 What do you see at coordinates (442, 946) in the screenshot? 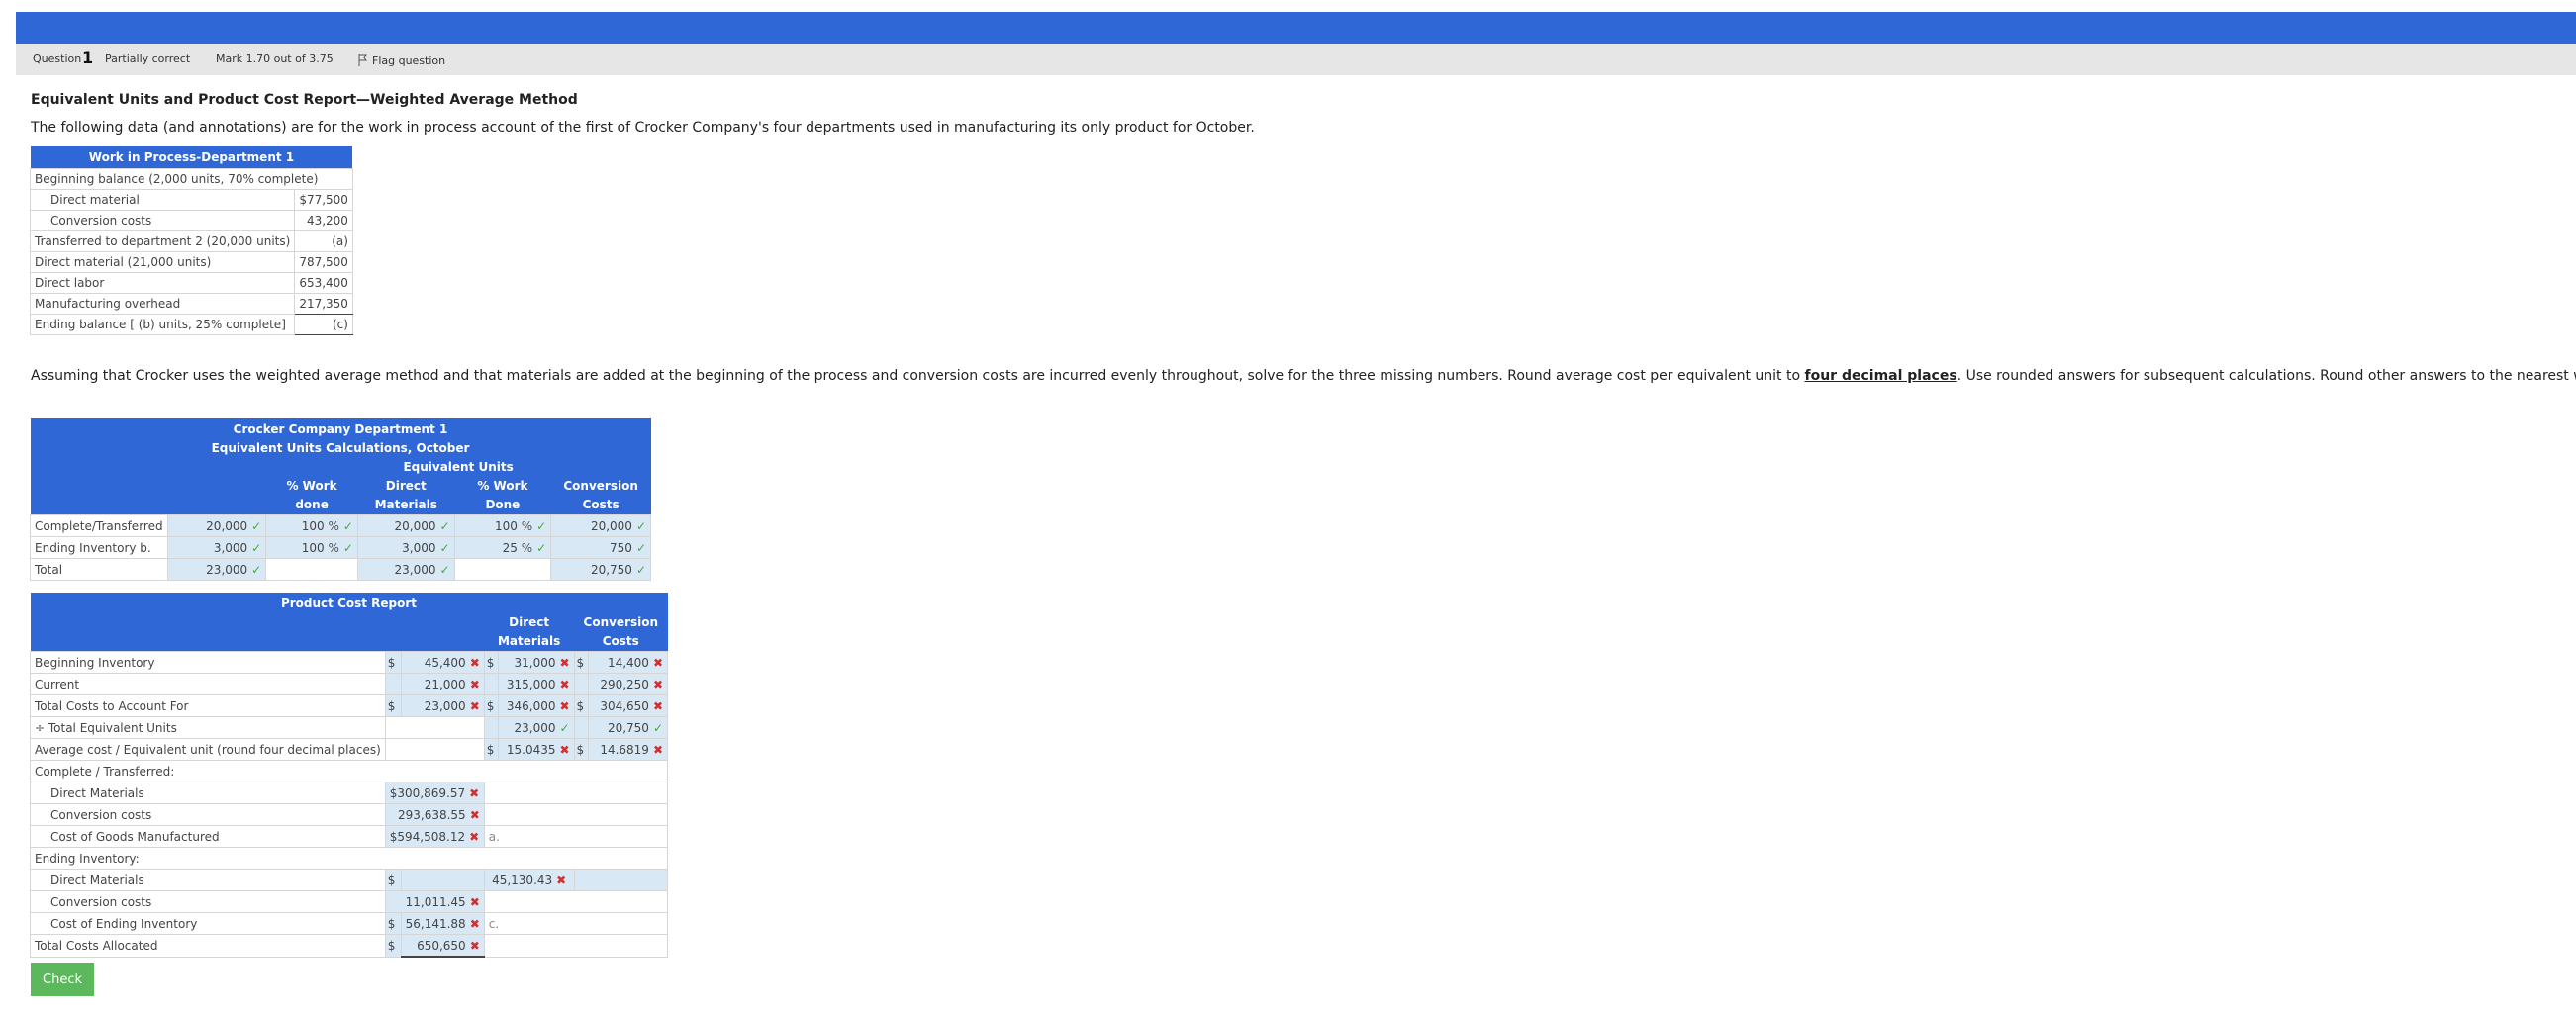
I see `total-input: 650,650 ✖` at bounding box center [442, 946].